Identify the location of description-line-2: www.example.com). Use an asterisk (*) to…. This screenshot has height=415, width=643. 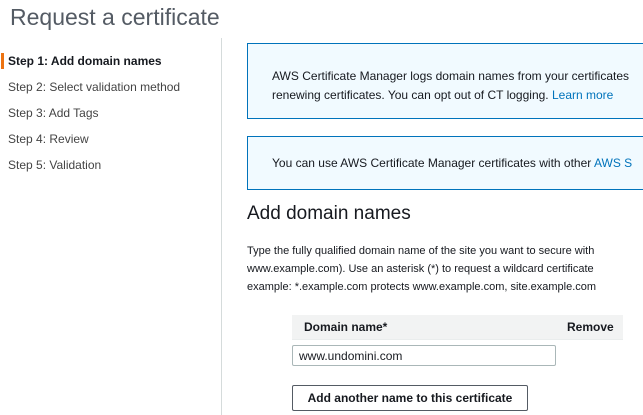
(420, 269).